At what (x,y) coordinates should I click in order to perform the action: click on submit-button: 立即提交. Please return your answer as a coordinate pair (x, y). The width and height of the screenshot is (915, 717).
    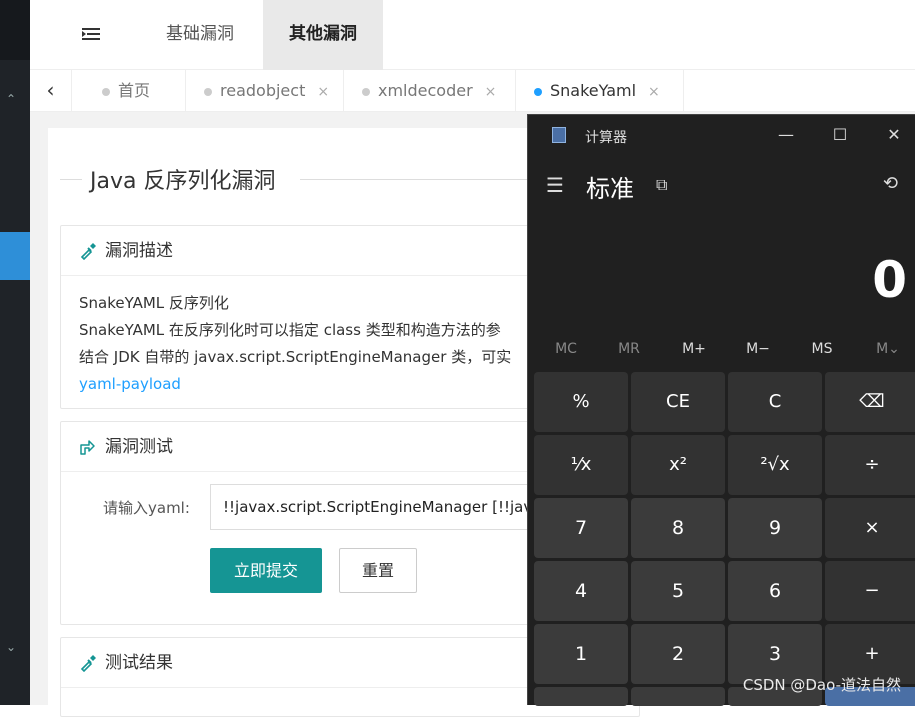
    Looking at the image, I should click on (266, 570).